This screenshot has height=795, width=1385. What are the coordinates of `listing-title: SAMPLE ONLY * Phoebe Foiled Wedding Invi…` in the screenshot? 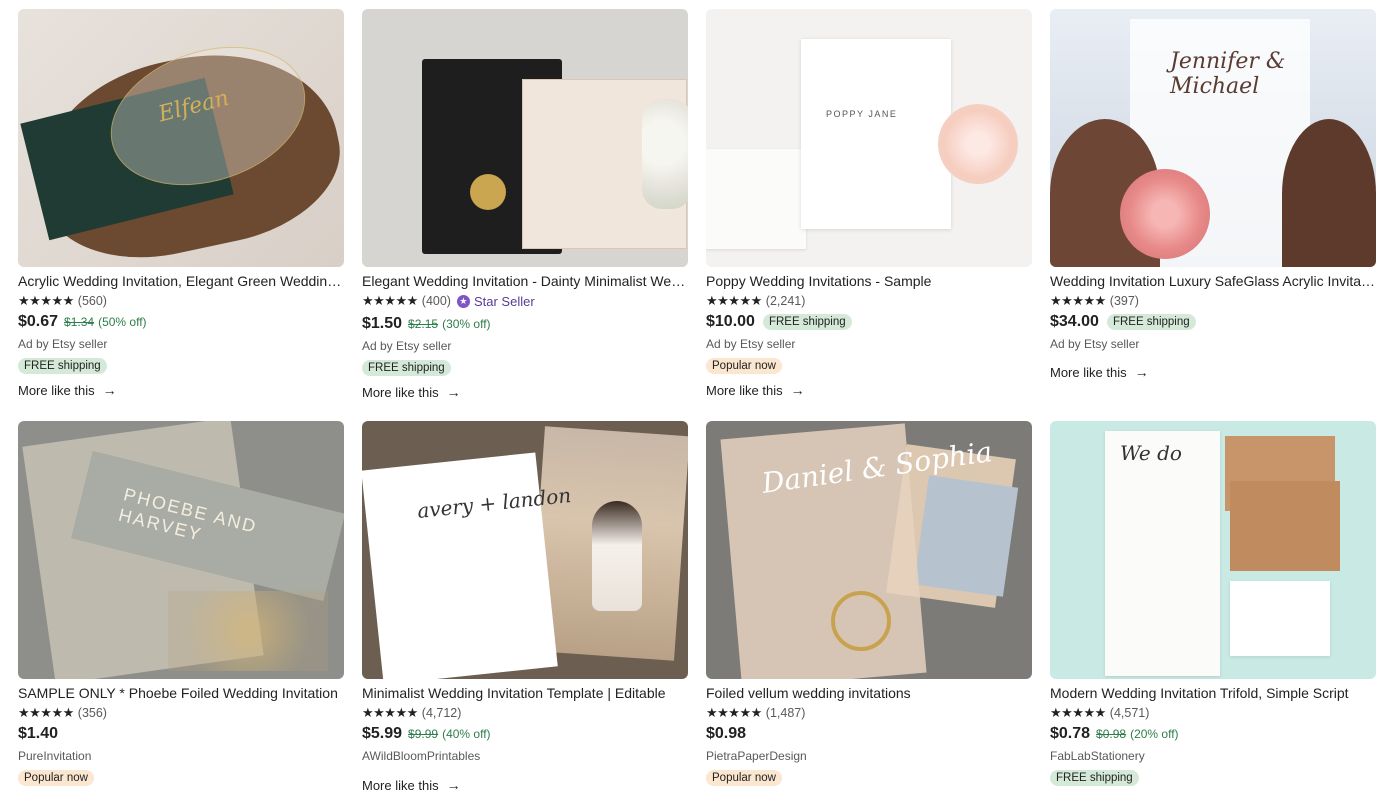 It's located at (181, 693).